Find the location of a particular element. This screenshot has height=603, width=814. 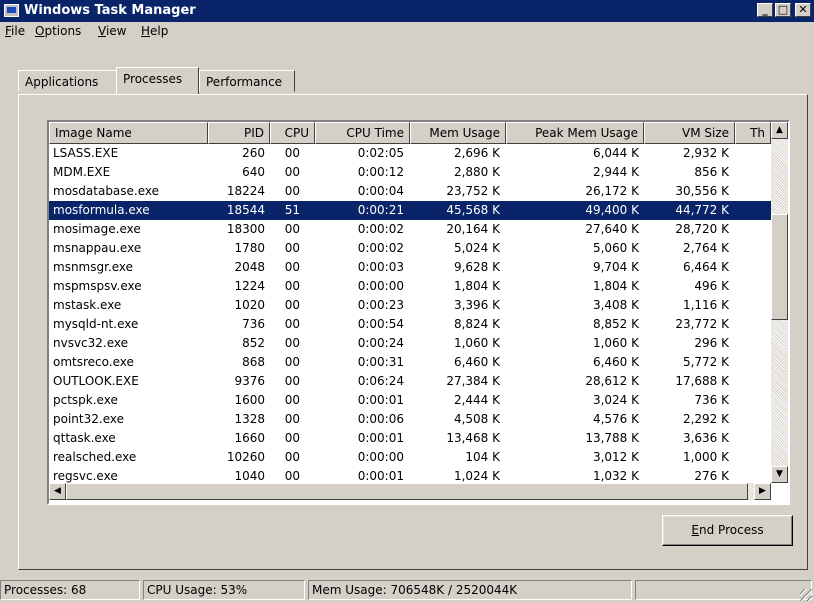

column-vm-size: VM Size is located at coordinates (689, 133).